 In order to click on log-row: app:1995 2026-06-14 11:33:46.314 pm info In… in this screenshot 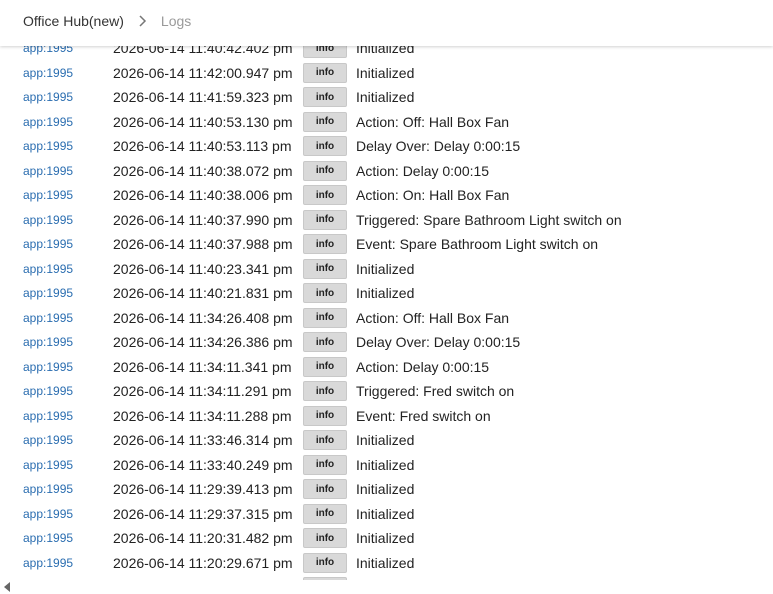, I will do `click(394, 440)`.